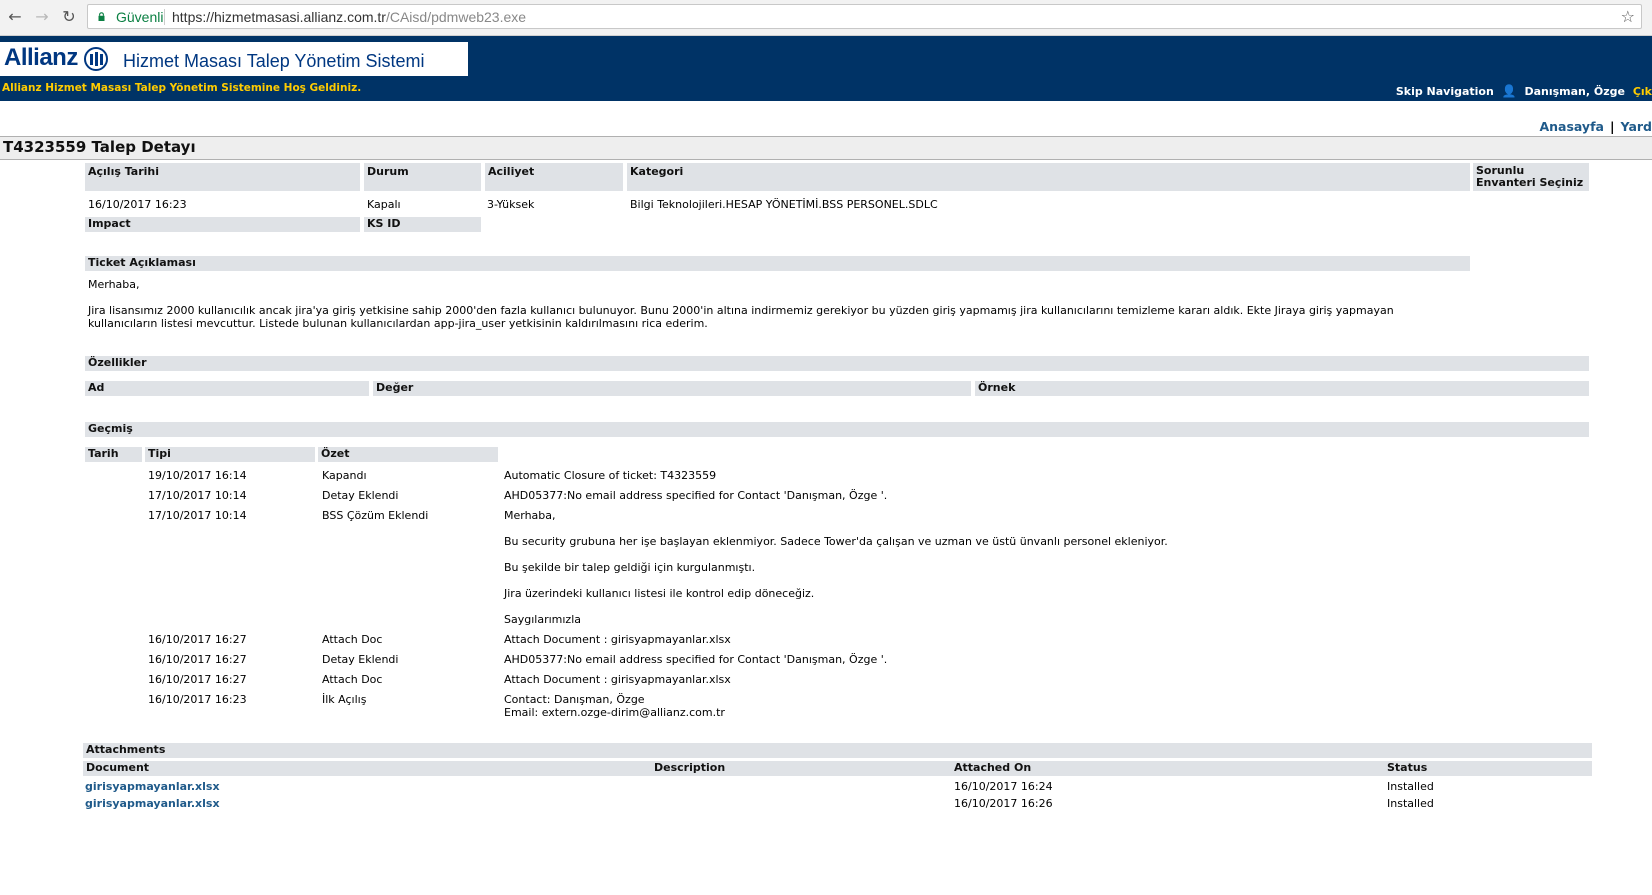 This screenshot has width=1652, height=895. Describe the element at coordinates (222, 224) in the screenshot. I see `impact-header: Impact` at that location.